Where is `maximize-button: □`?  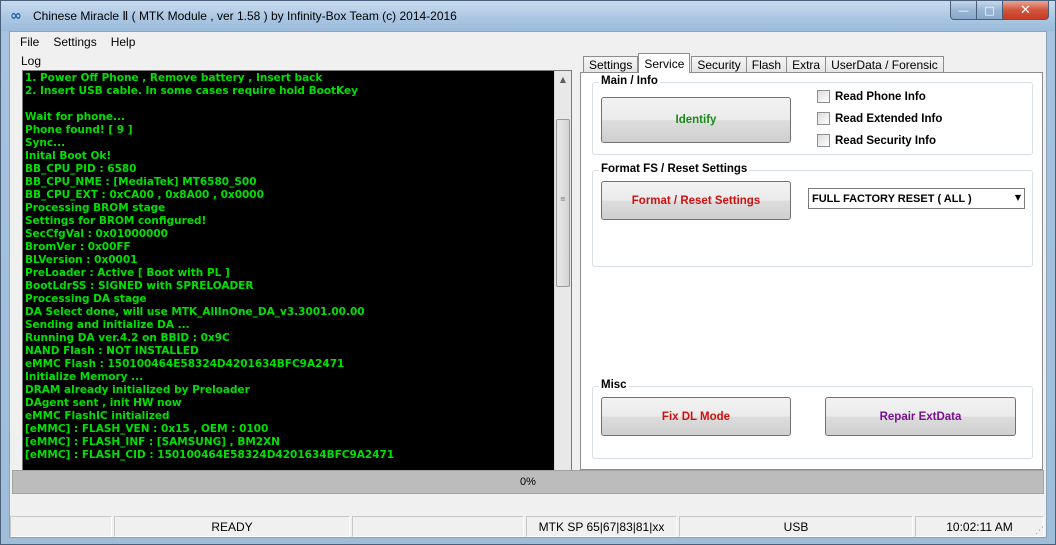 maximize-button: □ is located at coordinates (990, 10).